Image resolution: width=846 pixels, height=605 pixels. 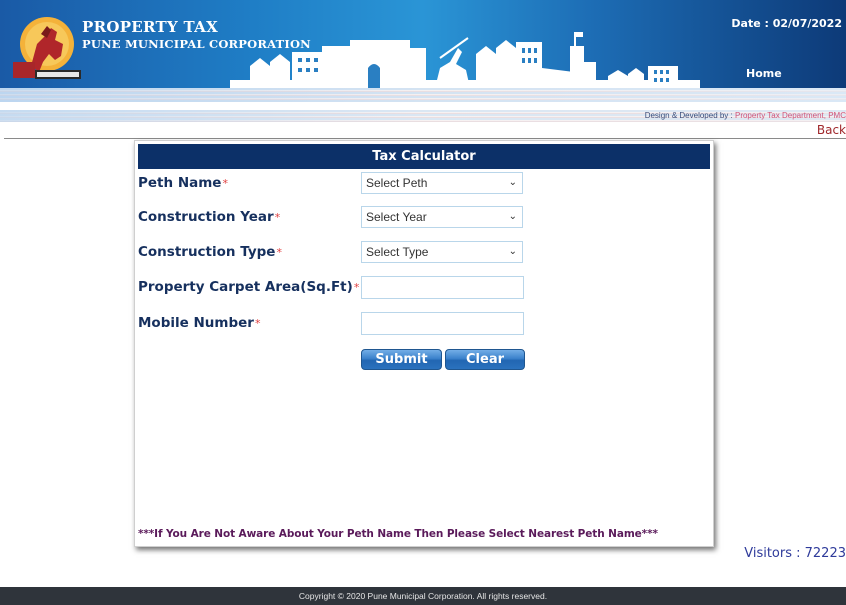 What do you see at coordinates (442, 323) in the screenshot?
I see `mobile-number-input` at bounding box center [442, 323].